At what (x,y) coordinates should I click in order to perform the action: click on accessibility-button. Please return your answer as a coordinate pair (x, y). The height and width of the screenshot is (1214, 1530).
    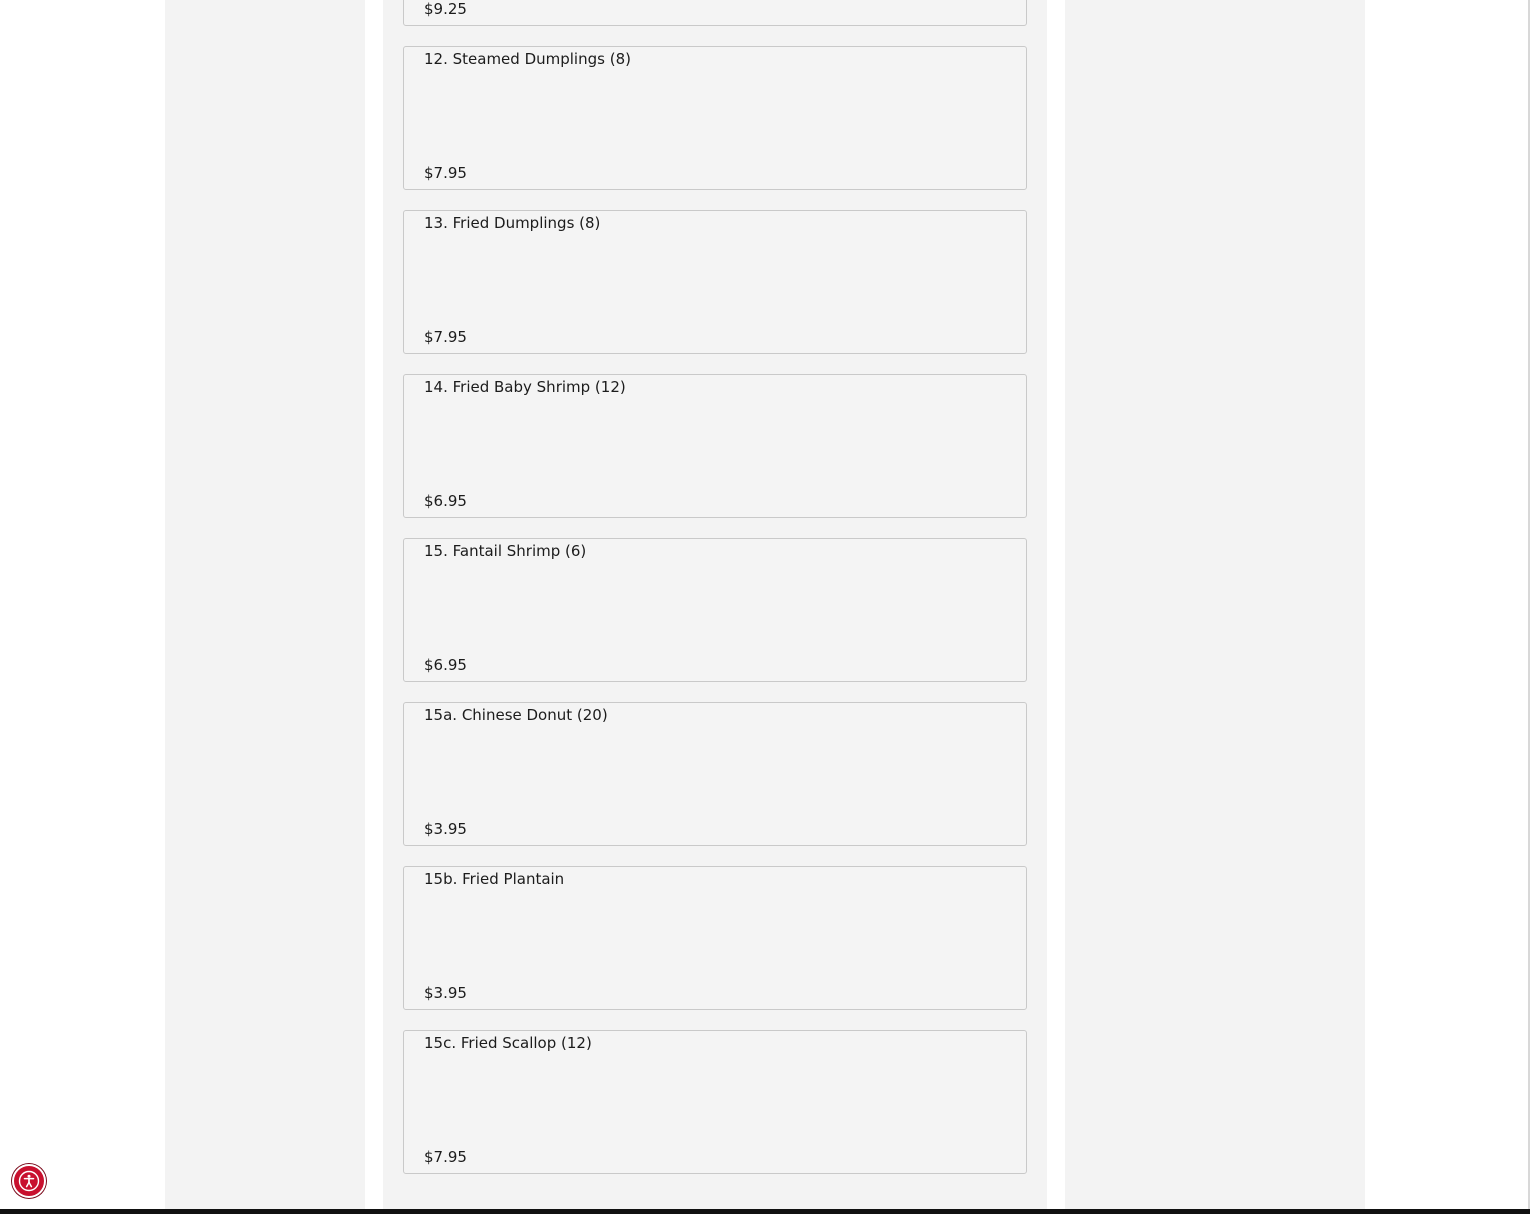
    Looking at the image, I should click on (29, 1181).